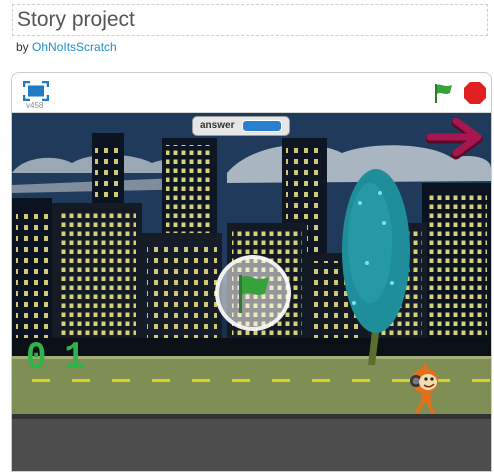 The image size is (494, 472). Describe the element at coordinates (76, 19) in the screenshot. I see `project-title: Story project` at that location.